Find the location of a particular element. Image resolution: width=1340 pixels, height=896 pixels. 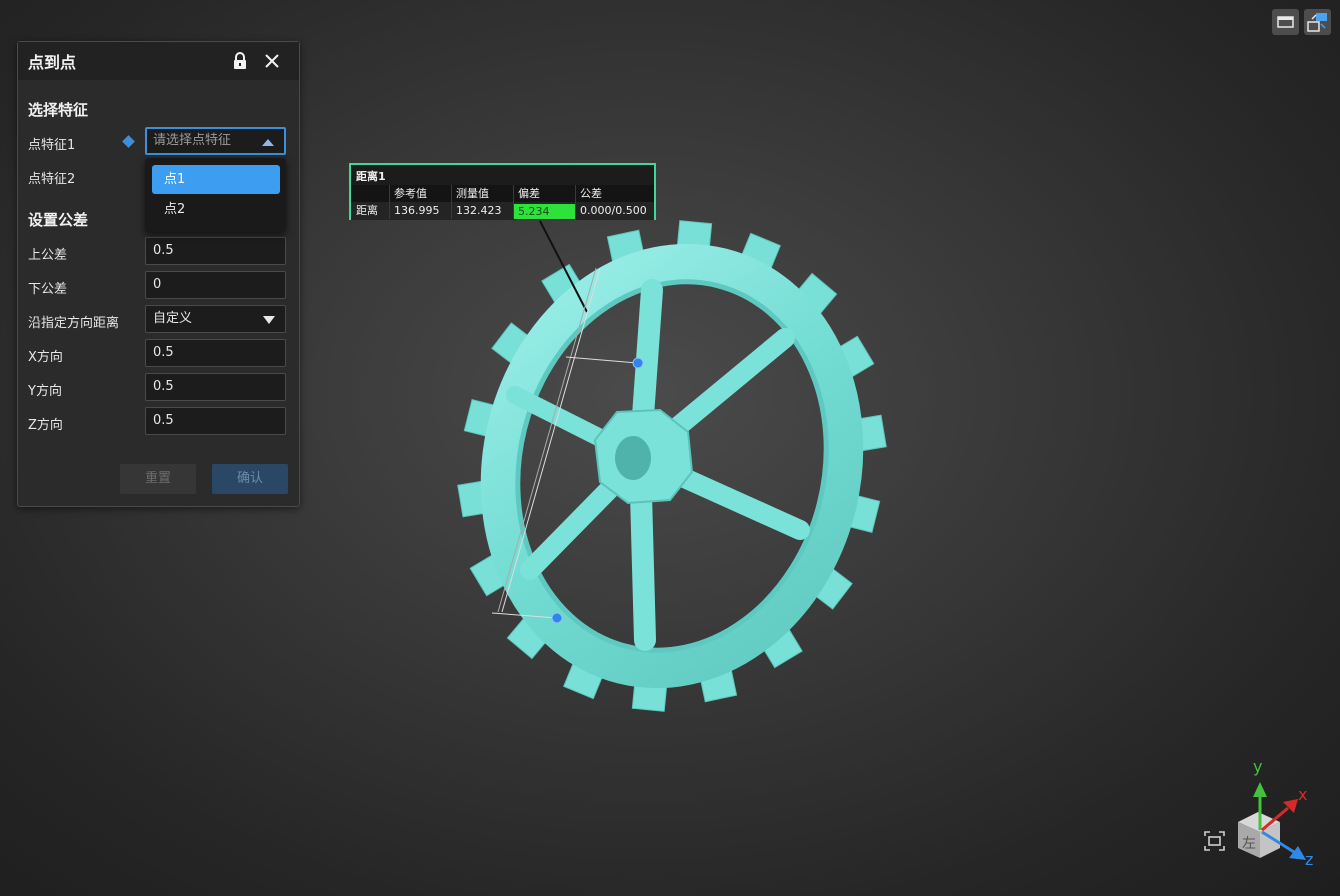

z-dir-input: 0.5 is located at coordinates (215, 421).